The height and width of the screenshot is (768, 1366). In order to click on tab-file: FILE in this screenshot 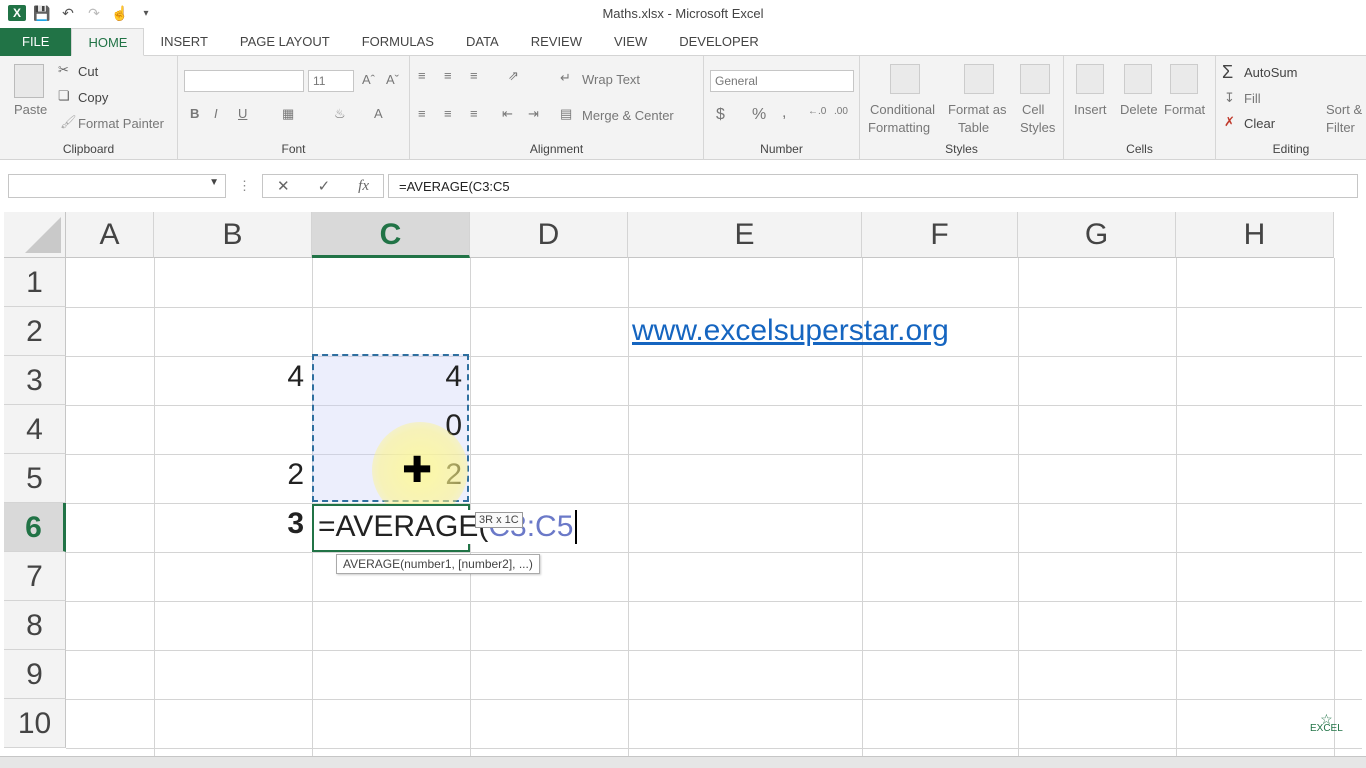, I will do `click(36, 42)`.